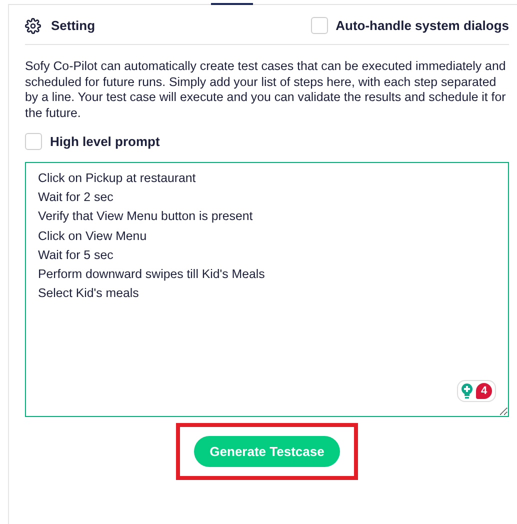  Describe the element at coordinates (266, 90) in the screenshot. I see `description-text: Sofy Co-Pilot can automatically create test cases that can be executed immediately and scheduled for future runs. Simply add your list of steps here, with each step separated by a line. Your test case will execute and you can validate the results and schedule it for the future.` at that location.